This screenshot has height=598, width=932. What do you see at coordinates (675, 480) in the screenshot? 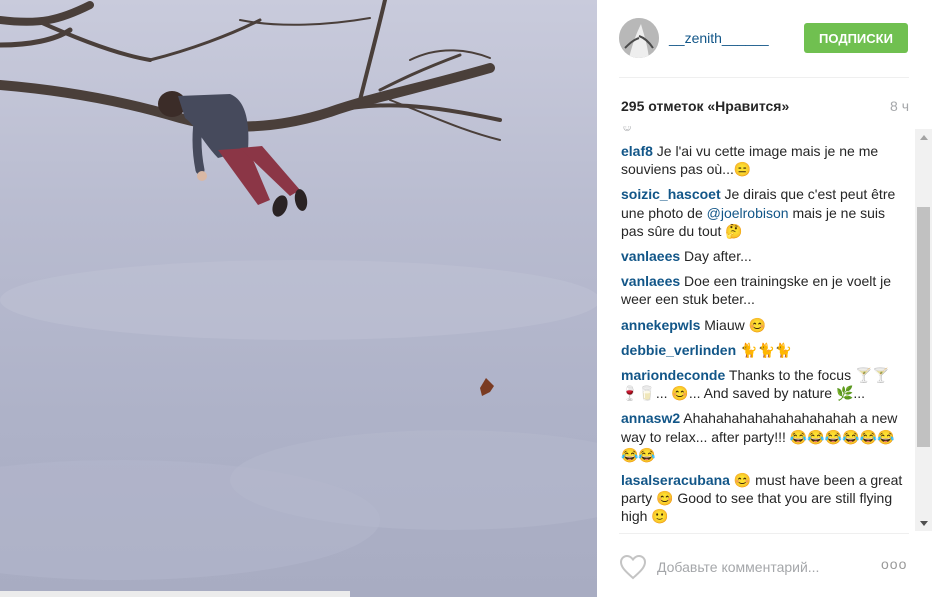
I see `comment-author: lasalseracubana` at bounding box center [675, 480].